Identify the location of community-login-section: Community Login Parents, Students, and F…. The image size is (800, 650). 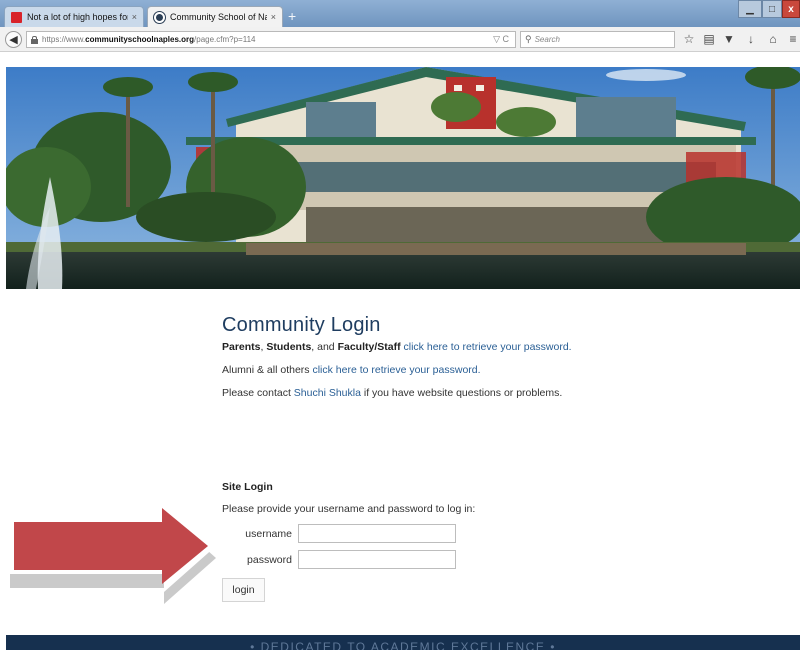
(502, 362).